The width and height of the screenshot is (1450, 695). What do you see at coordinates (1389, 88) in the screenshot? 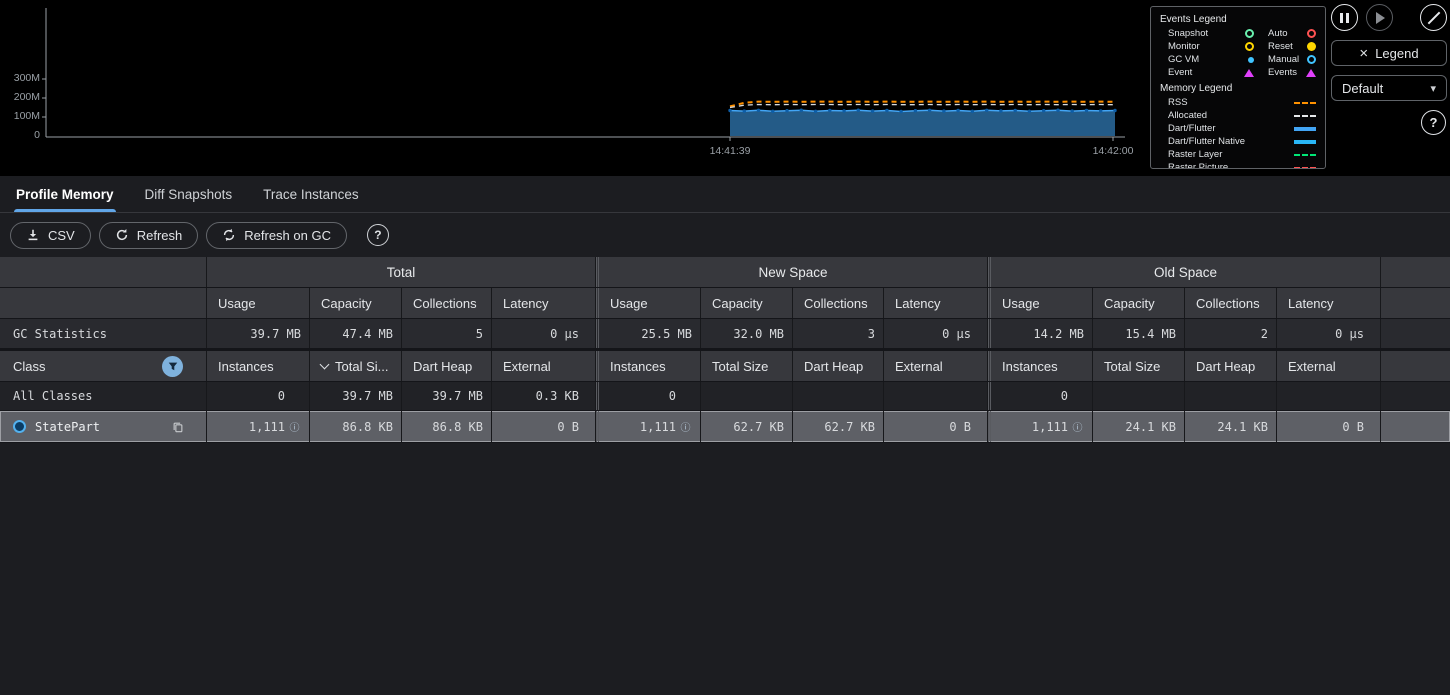
I see `interval-dropdown: Default ▾` at bounding box center [1389, 88].